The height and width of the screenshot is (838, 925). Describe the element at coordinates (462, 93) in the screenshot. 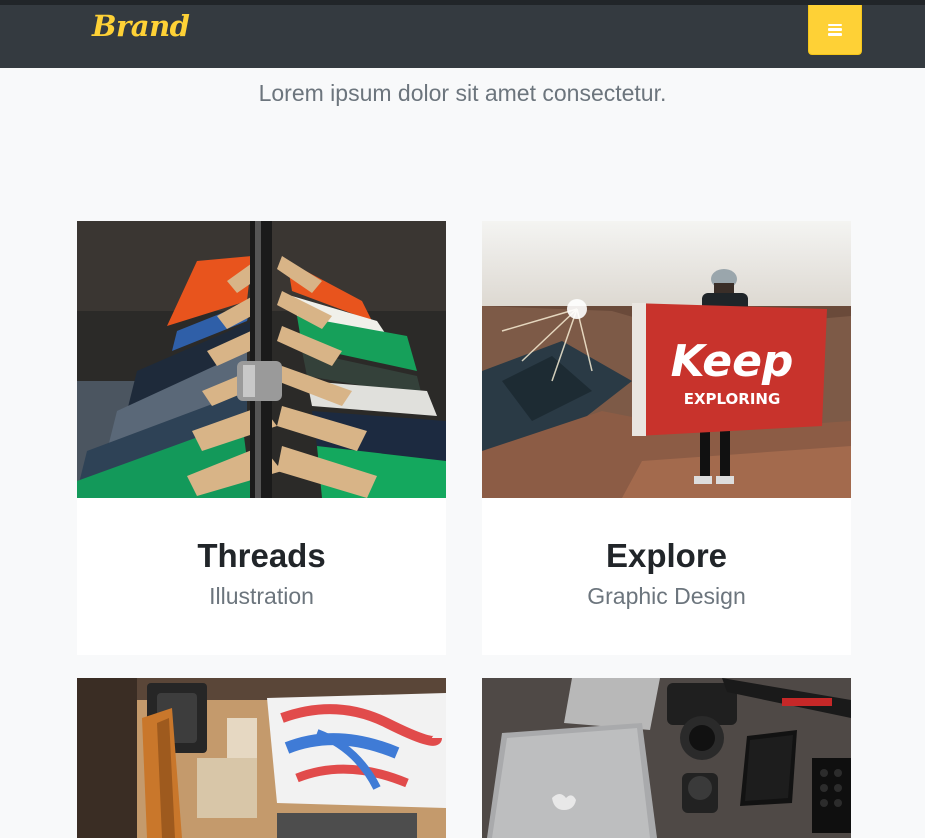

I see `section-subheading: Lorem ipsum dolor sit amet consectetur.` at that location.